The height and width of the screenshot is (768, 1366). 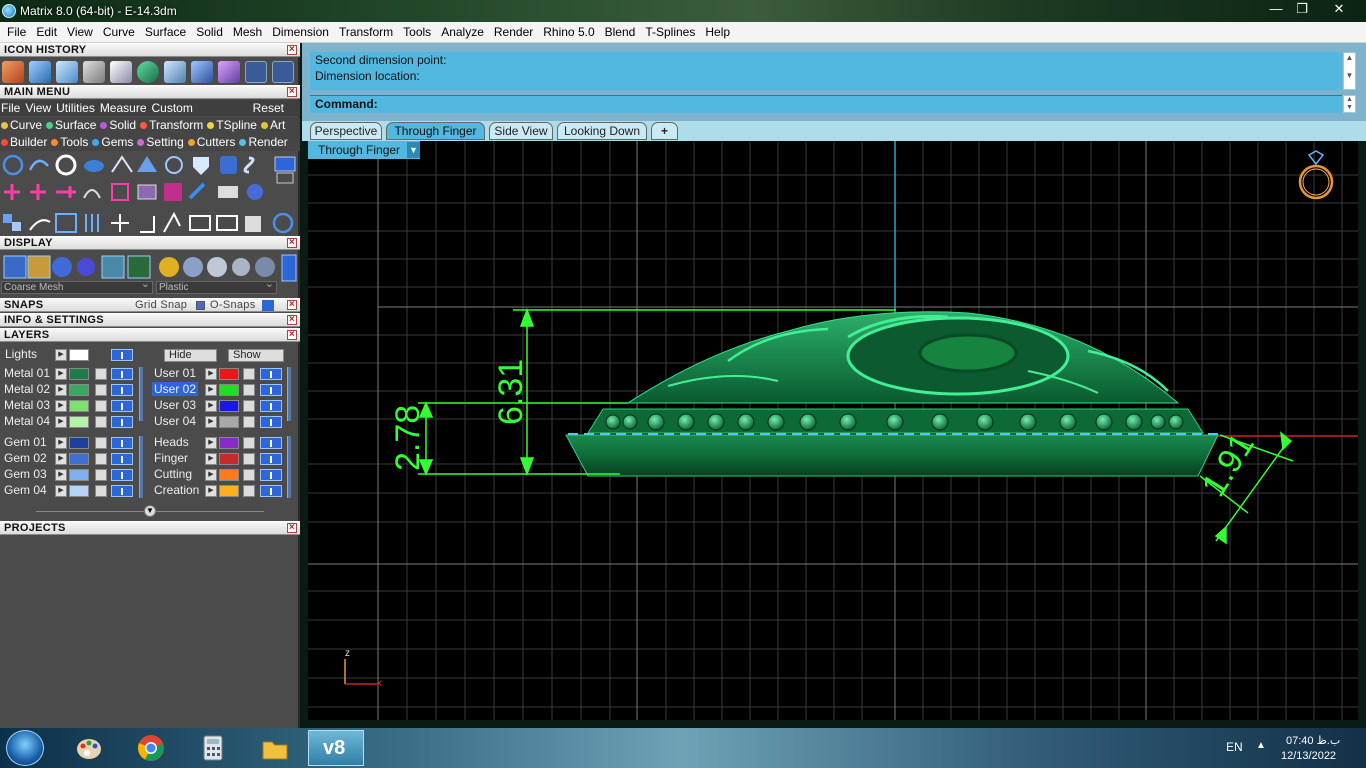 What do you see at coordinates (125, 108) in the screenshot?
I see `main-menu-measure: Measure` at bounding box center [125, 108].